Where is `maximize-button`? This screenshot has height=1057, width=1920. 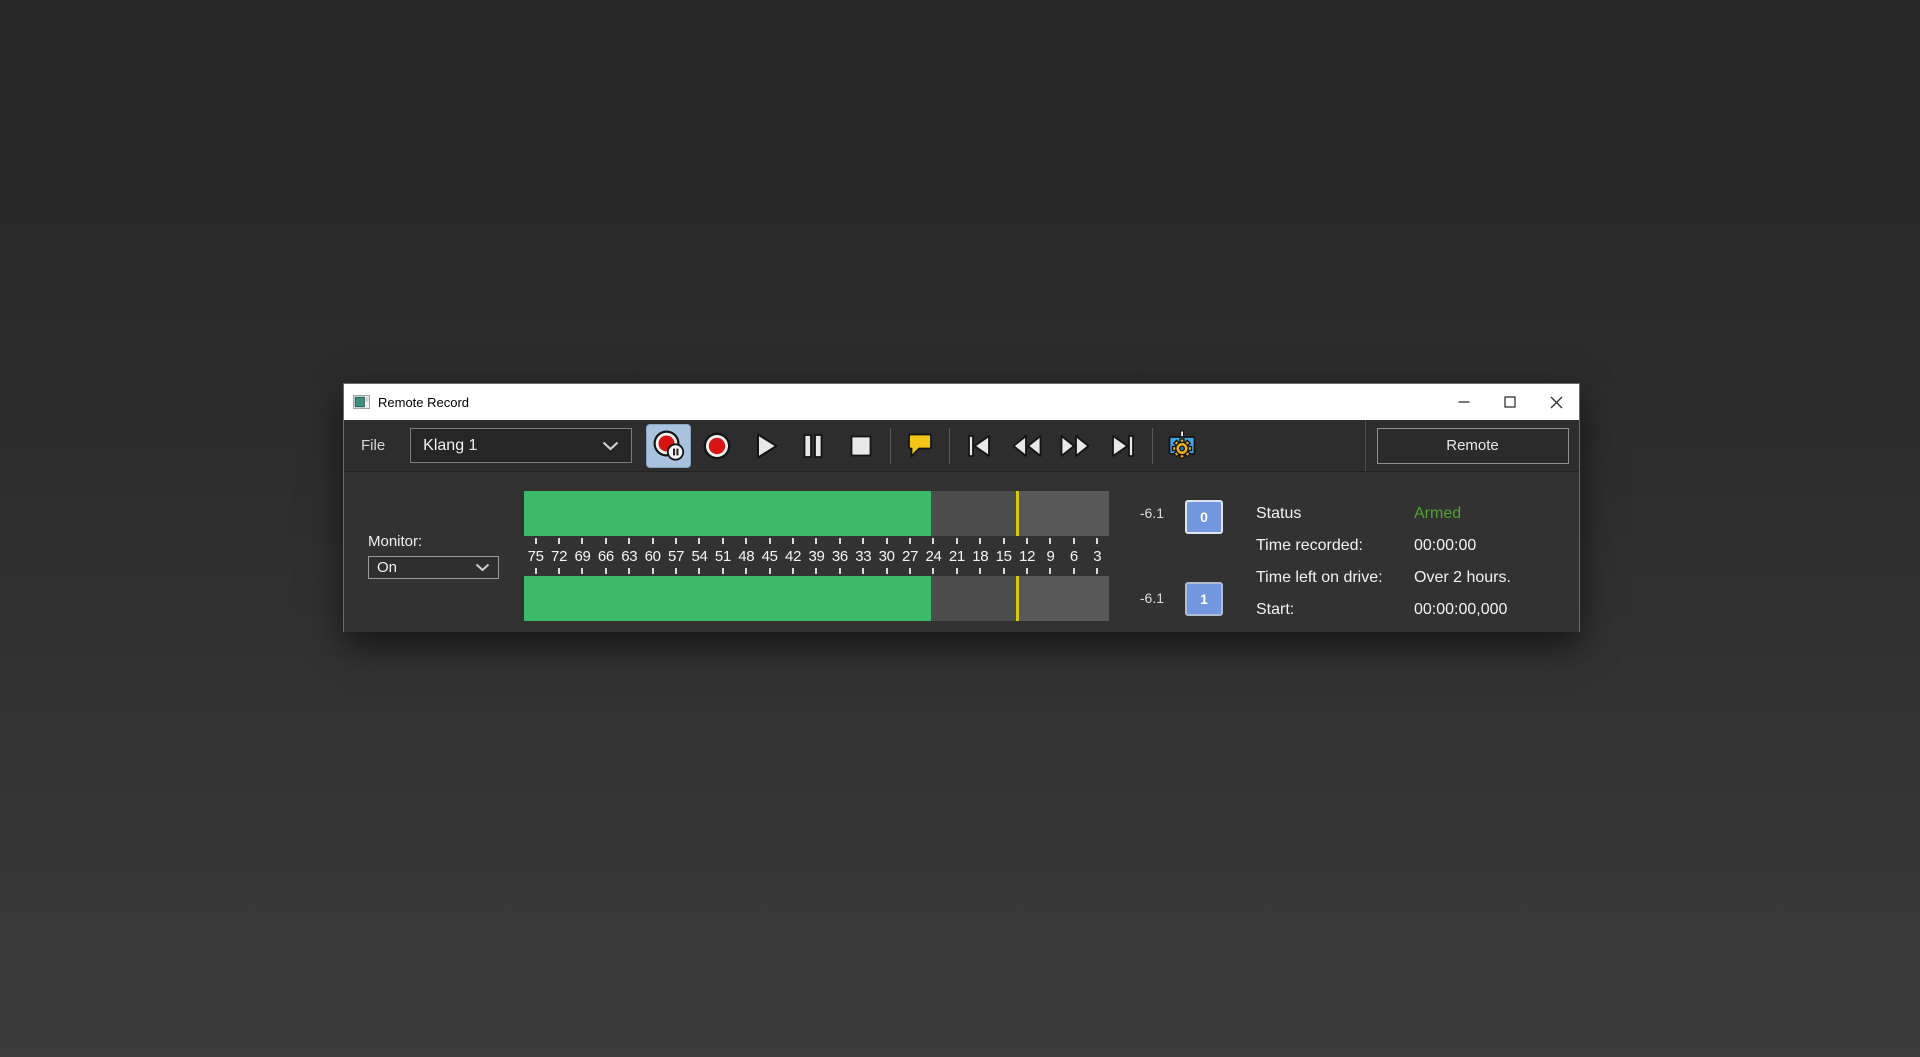 maximize-button is located at coordinates (1510, 402).